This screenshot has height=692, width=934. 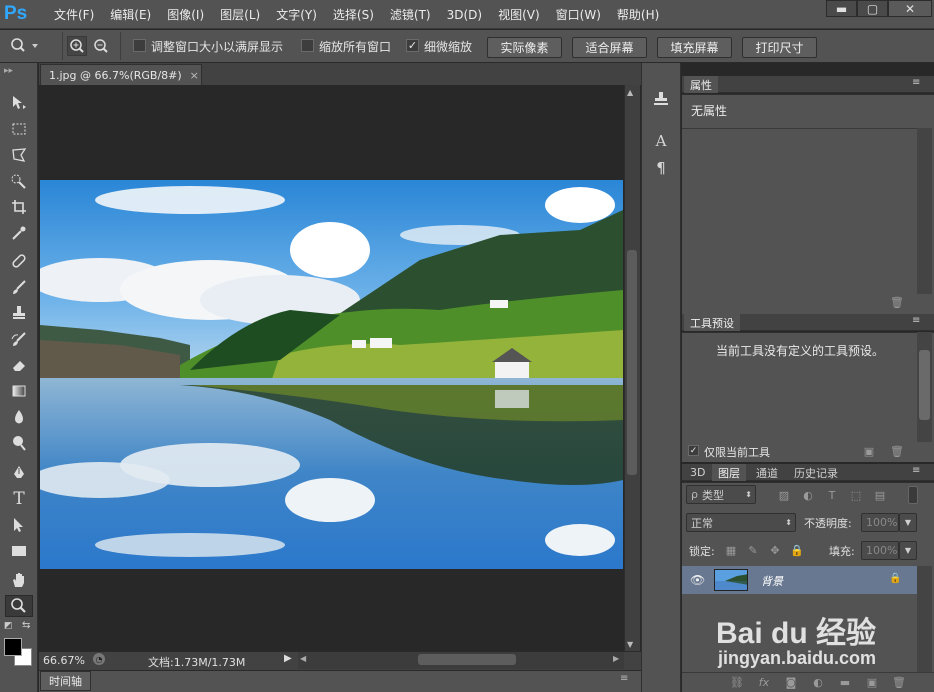 I want to click on blend-mode-select: 正常 ⬍, so click(x=741, y=522).